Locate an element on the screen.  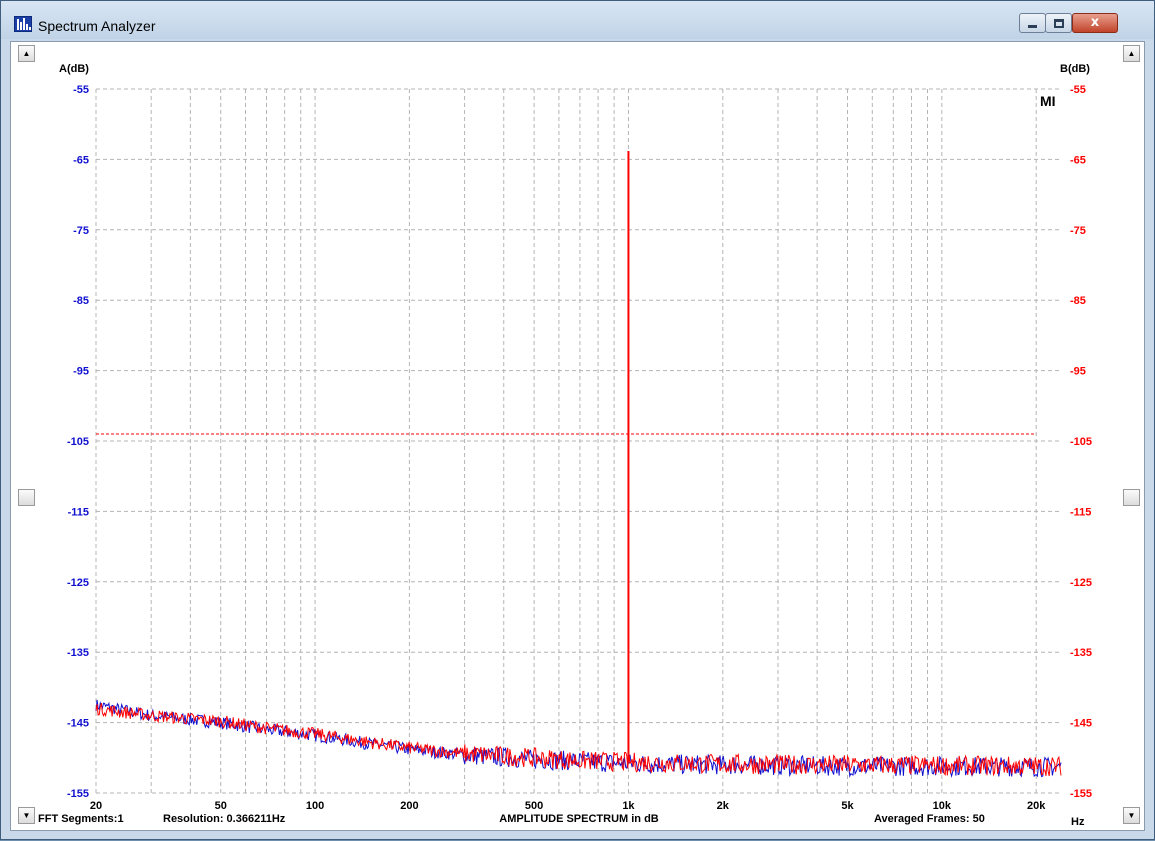
trace-channel-a is located at coordinates (578, 739).